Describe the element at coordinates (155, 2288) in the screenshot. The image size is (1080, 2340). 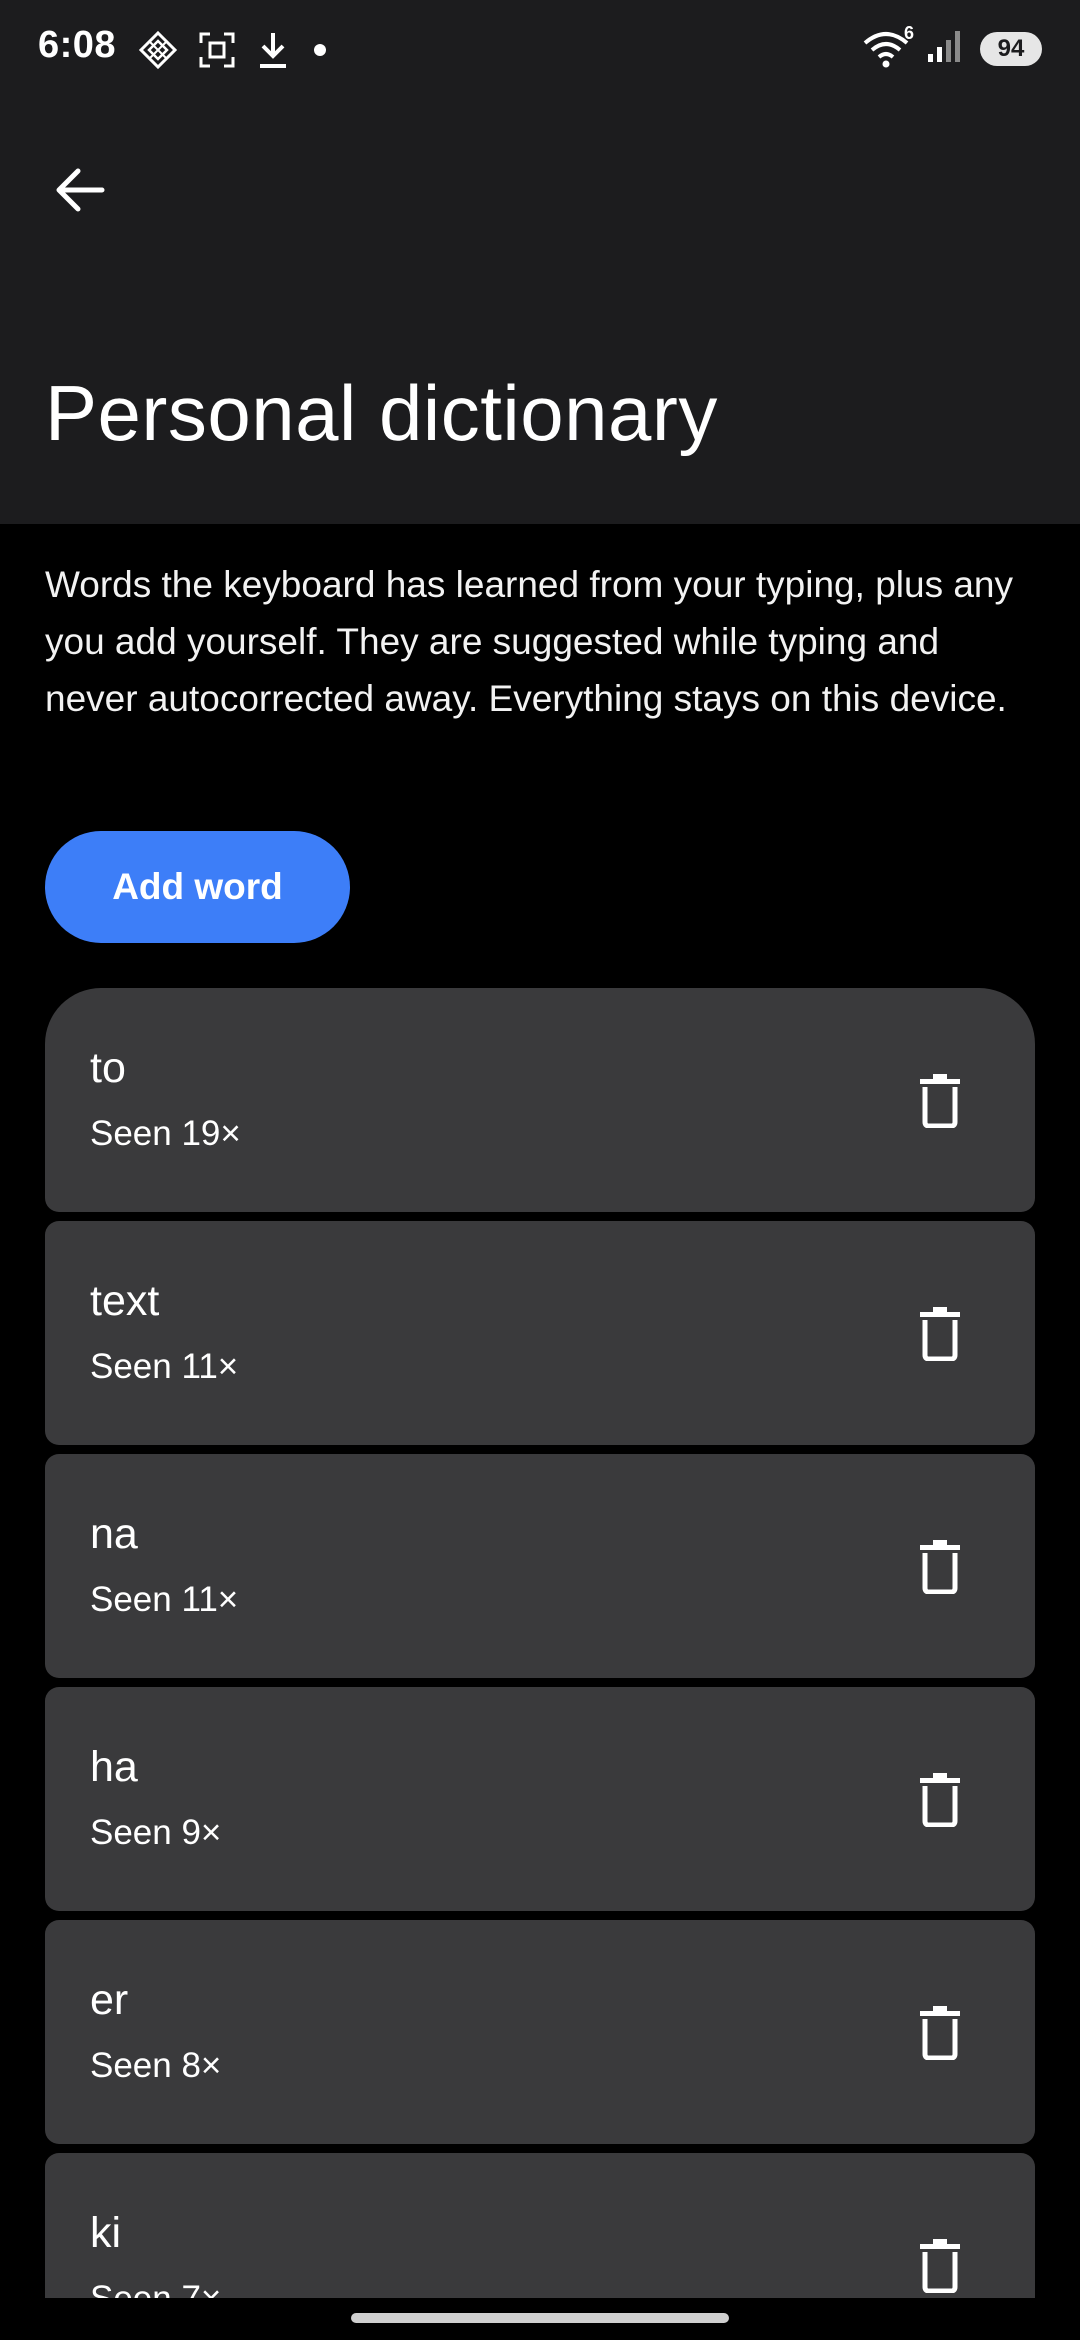
I see `word-seen-count: Seen 7×` at that location.